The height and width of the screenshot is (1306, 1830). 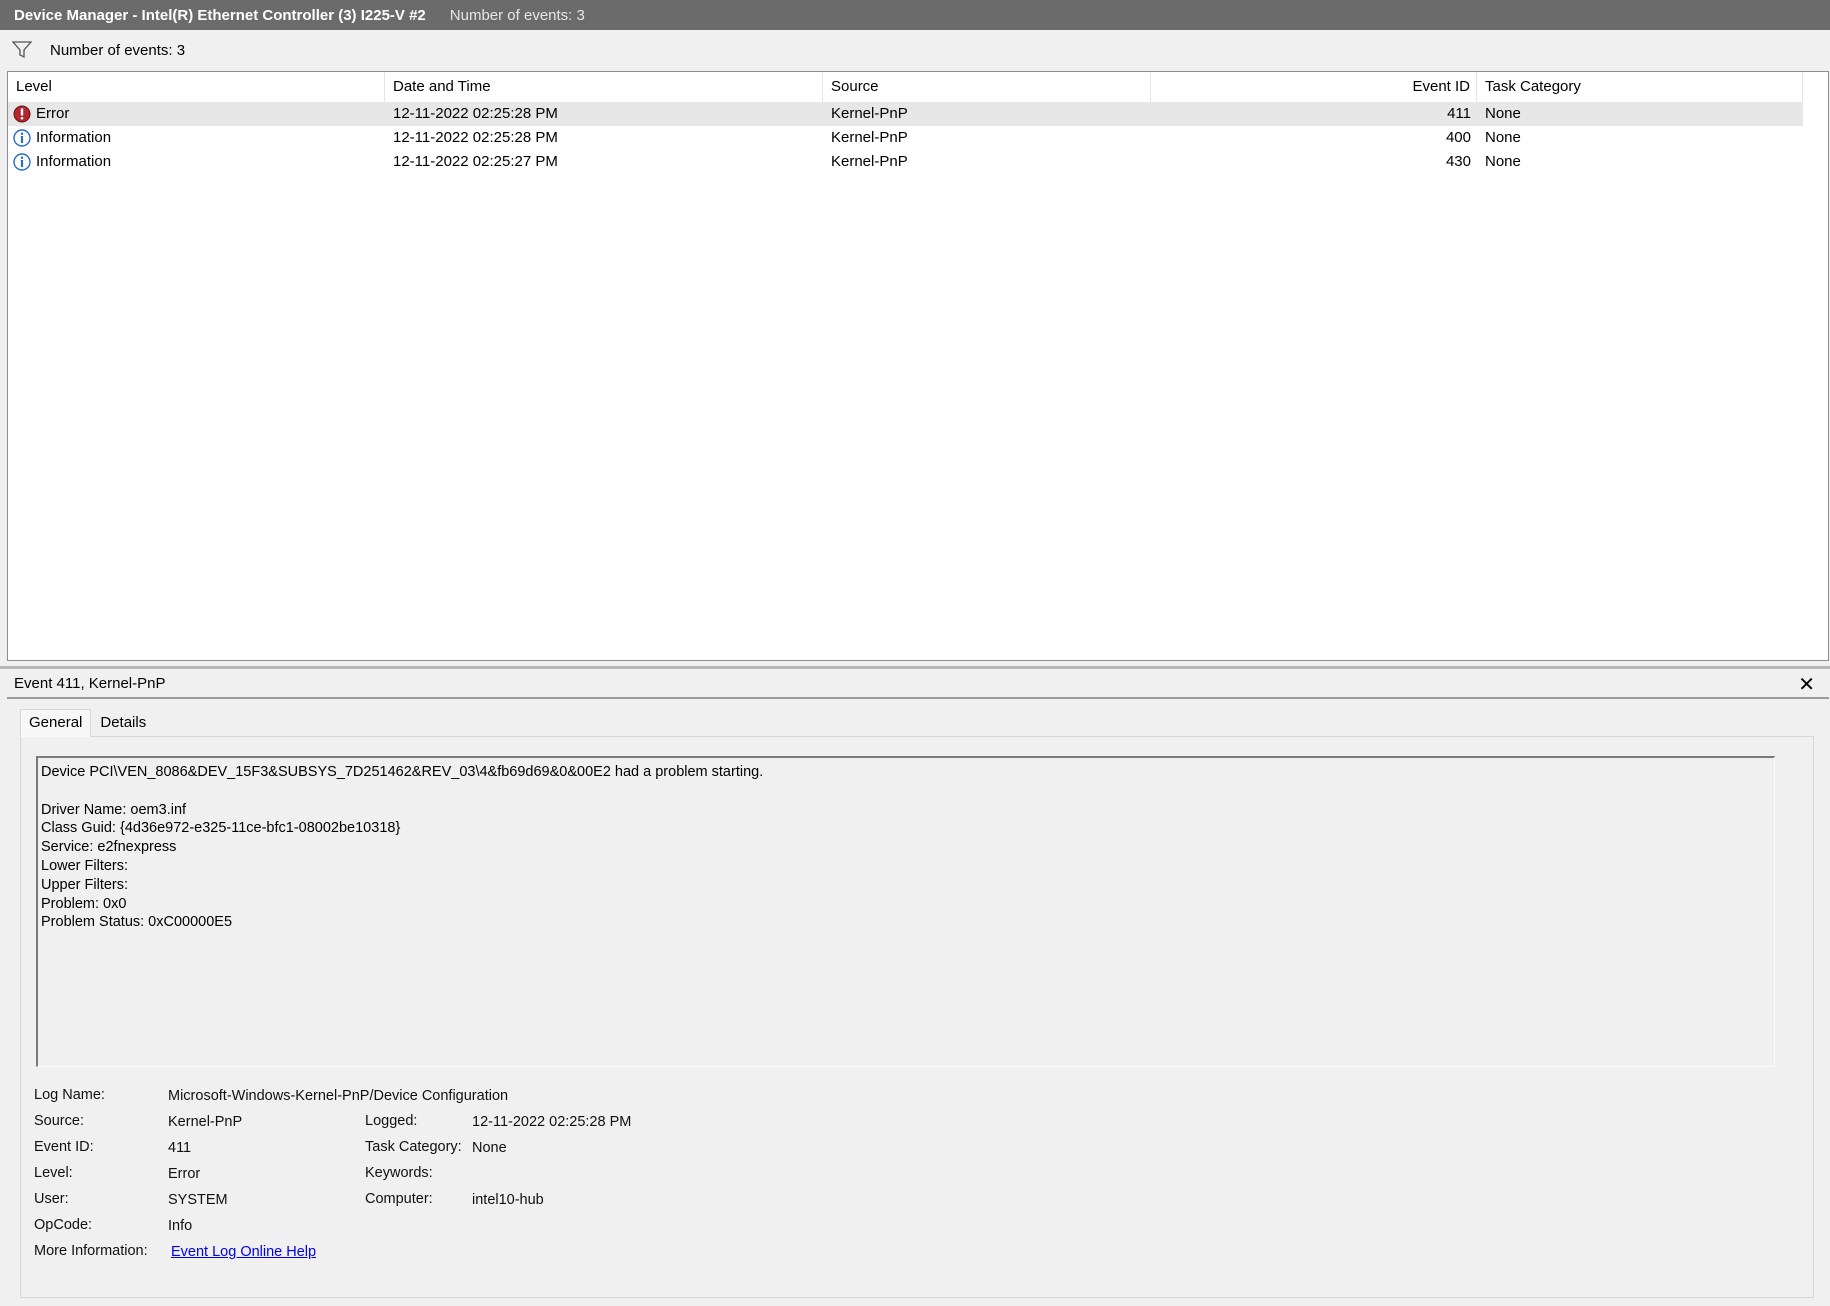 What do you see at coordinates (508, 1200) in the screenshot?
I see `computer-value: intel10-hub` at bounding box center [508, 1200].